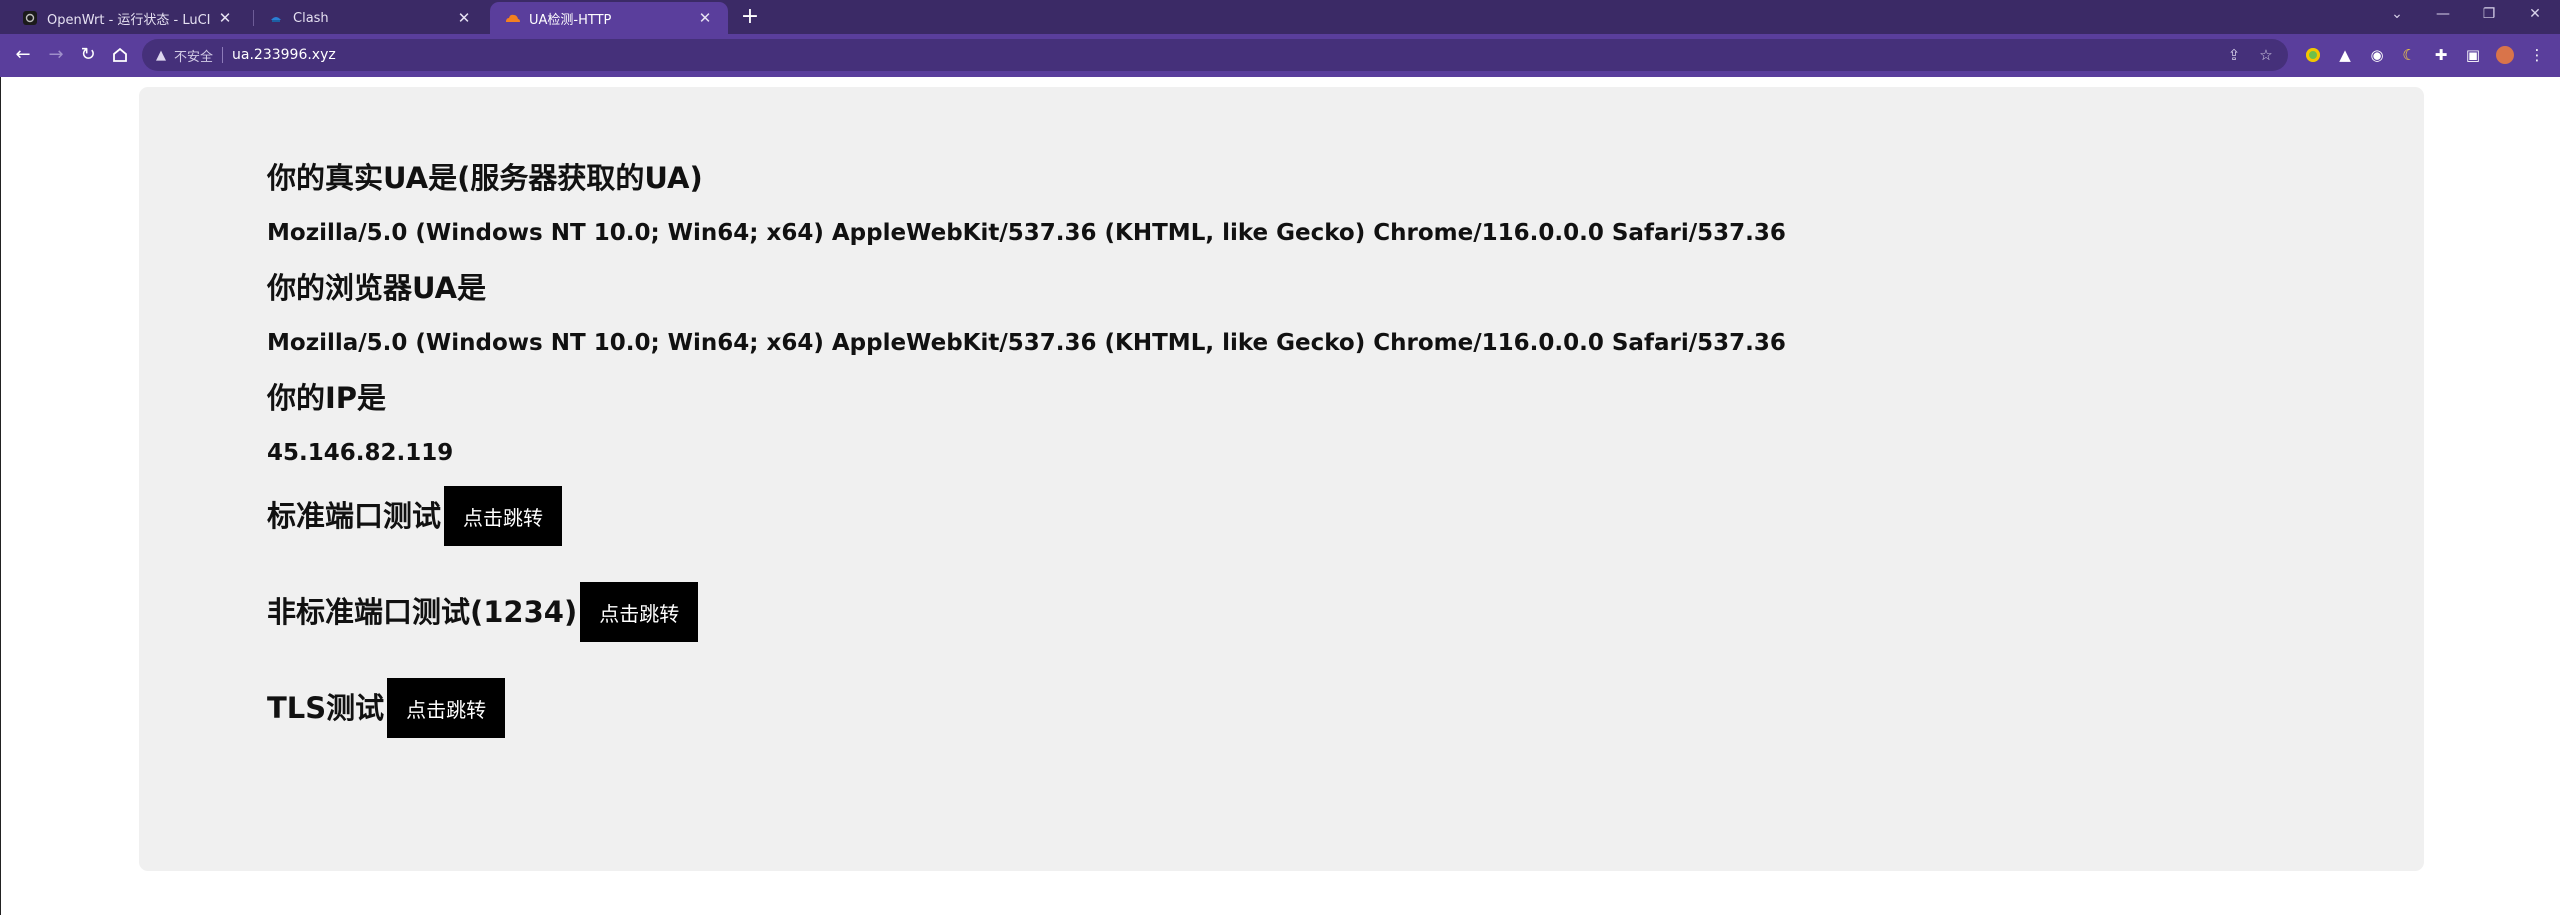 The image size is (2560, 915). Describe the element at coordinates (2537, 55) in the screenshot. I see `menu-kebab-icon: ⋮` at that location.